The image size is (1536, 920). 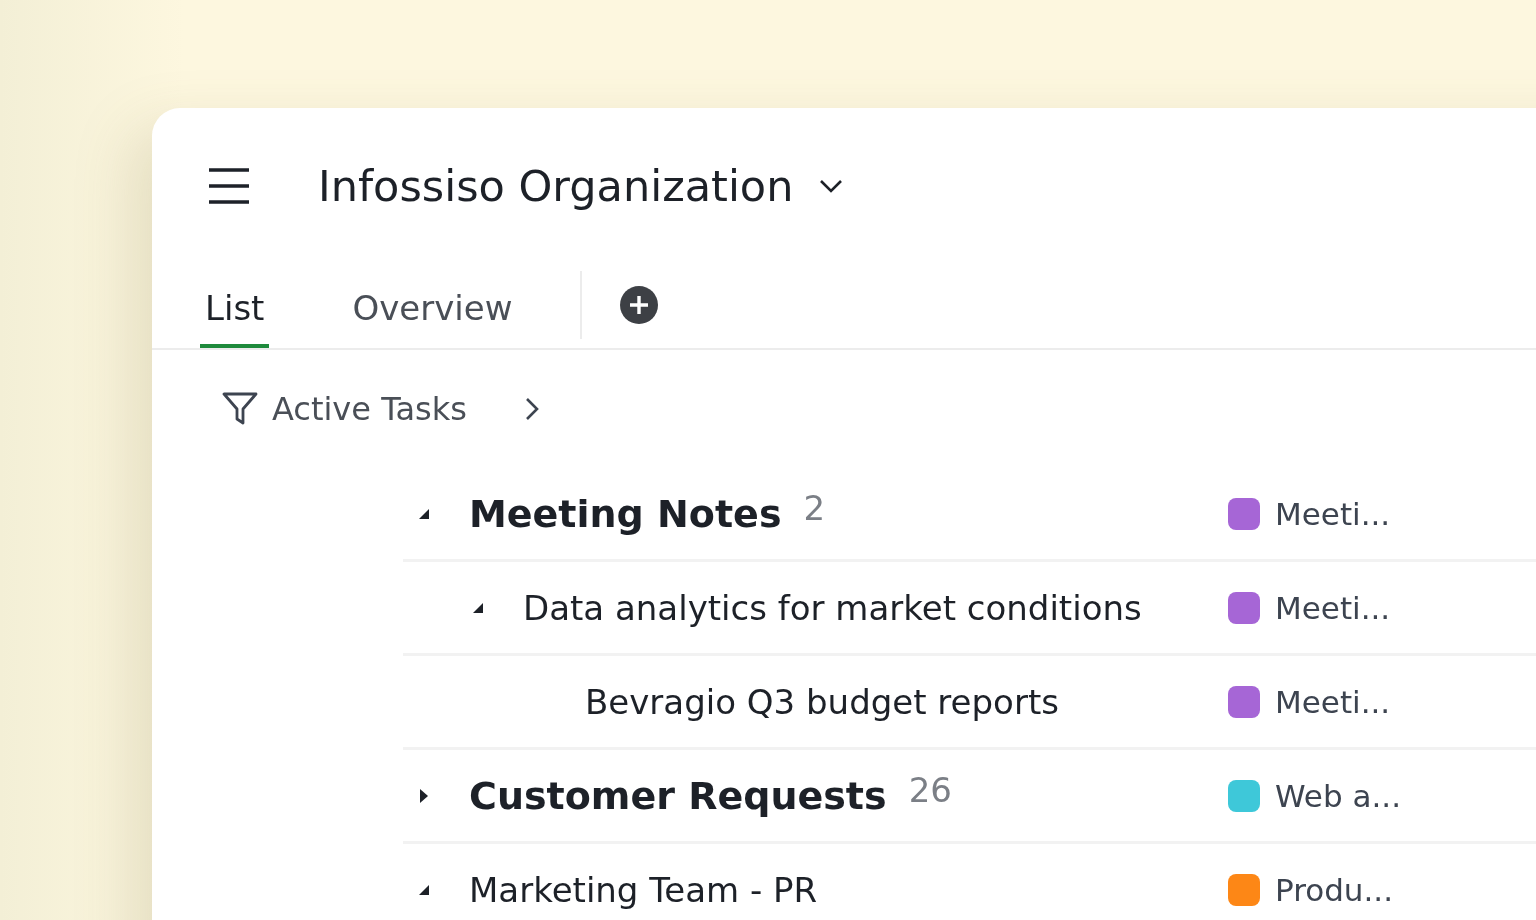 What do you see at coordinates (832, 607) in the screenshot?
I see `task-title: Data analytics for market conditions` at bounding box center [832, 607].